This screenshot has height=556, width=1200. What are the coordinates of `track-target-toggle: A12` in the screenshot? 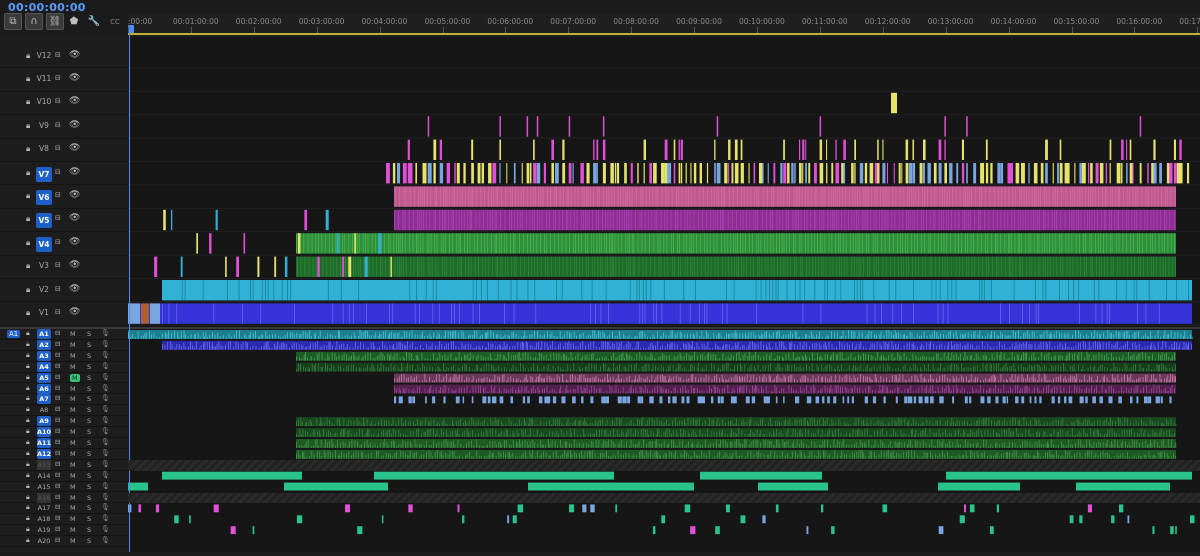 It's located at (44, 453).